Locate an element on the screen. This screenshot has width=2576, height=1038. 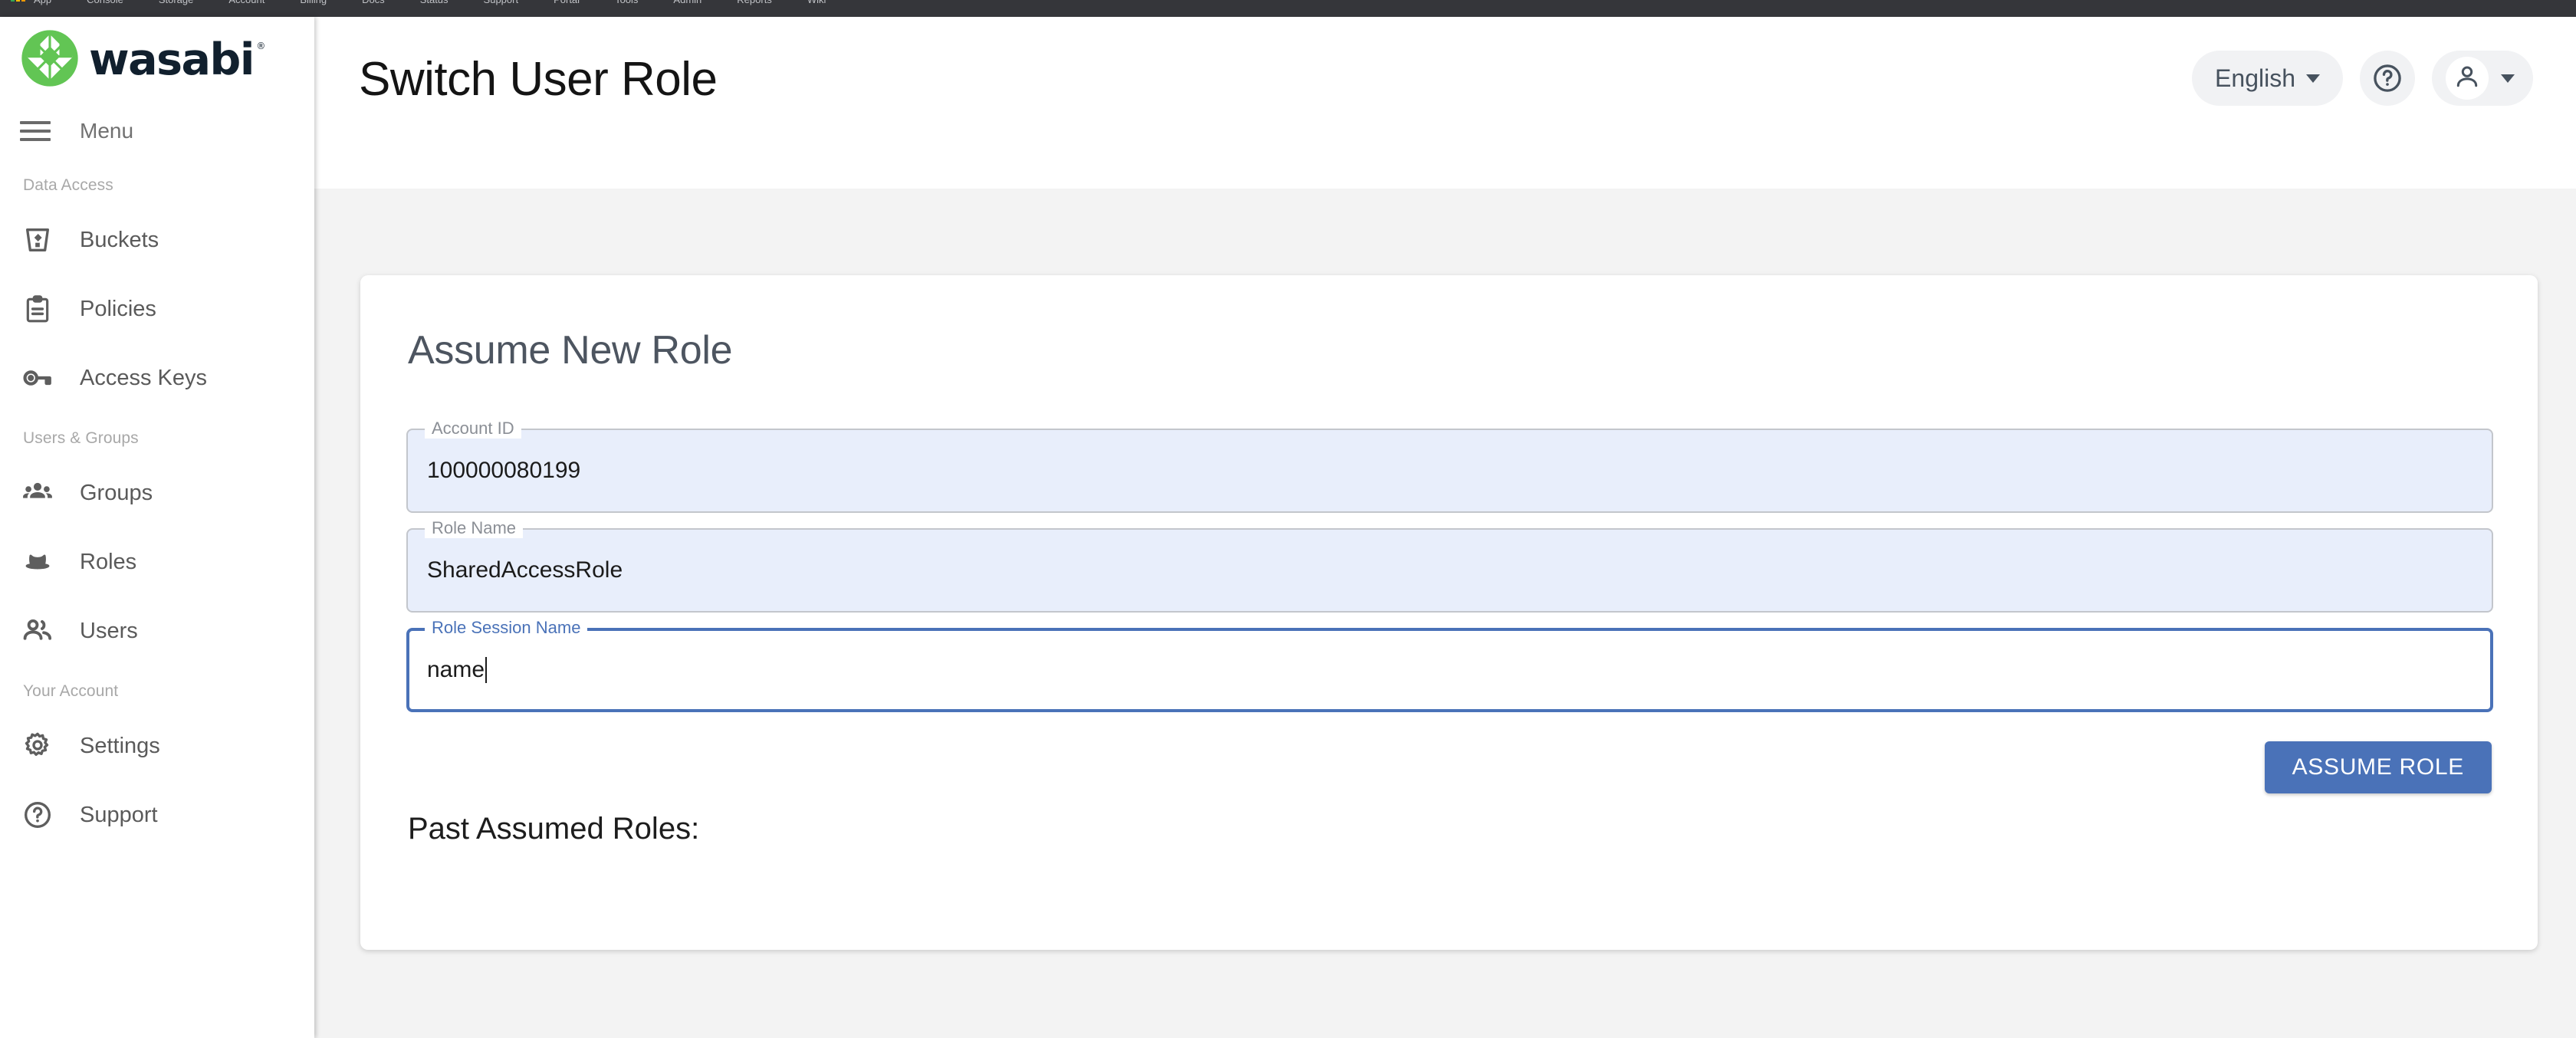
account-id-field: Account ID 100000080199 is located at coordinates (1449, 466).